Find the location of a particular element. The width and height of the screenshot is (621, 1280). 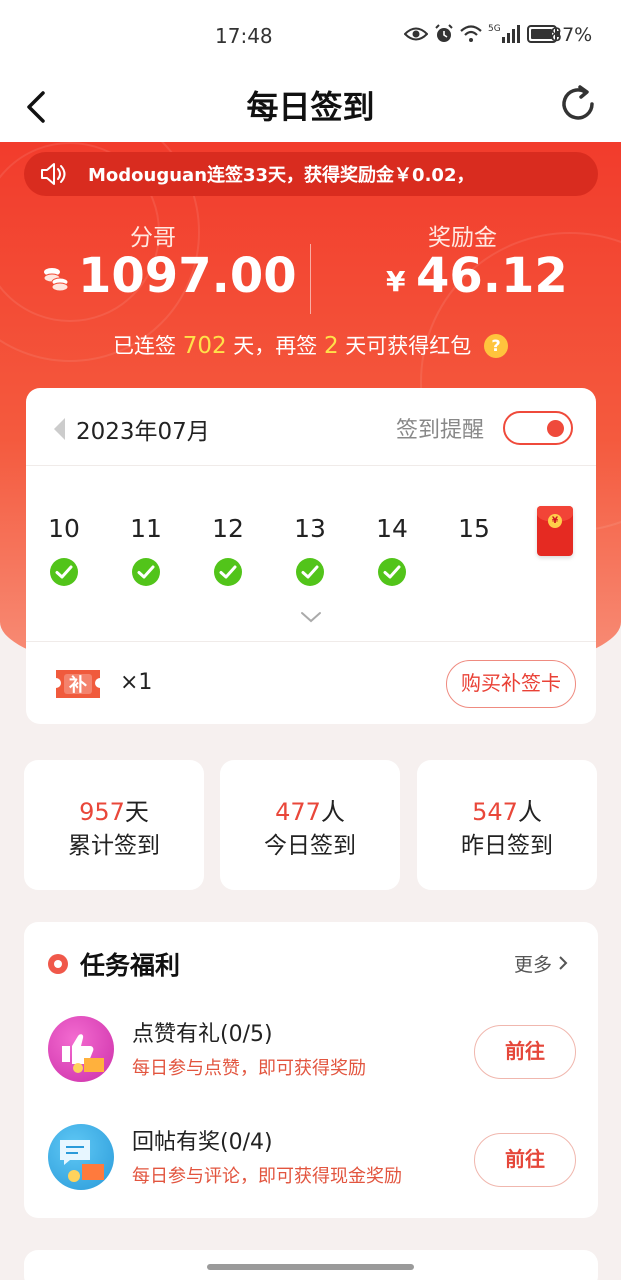

alarm-icon is located at coordinates (444, 33).